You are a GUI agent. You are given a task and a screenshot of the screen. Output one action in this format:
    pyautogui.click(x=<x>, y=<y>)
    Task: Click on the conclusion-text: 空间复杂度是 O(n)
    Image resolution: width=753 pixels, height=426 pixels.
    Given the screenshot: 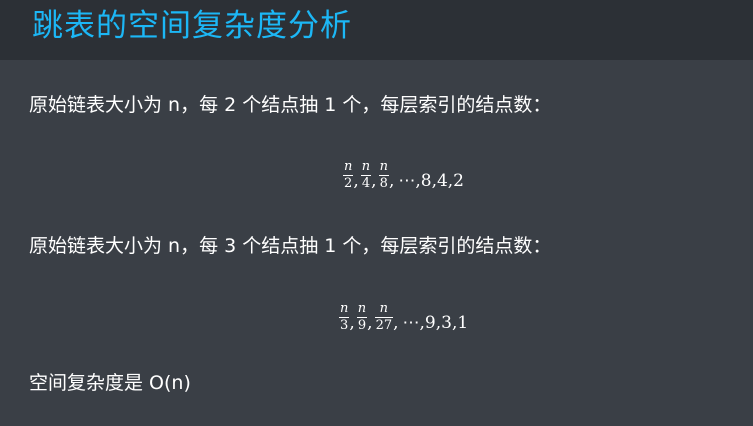 What is the action you would take?
    pyautogui.click(x=110, y=383)
    